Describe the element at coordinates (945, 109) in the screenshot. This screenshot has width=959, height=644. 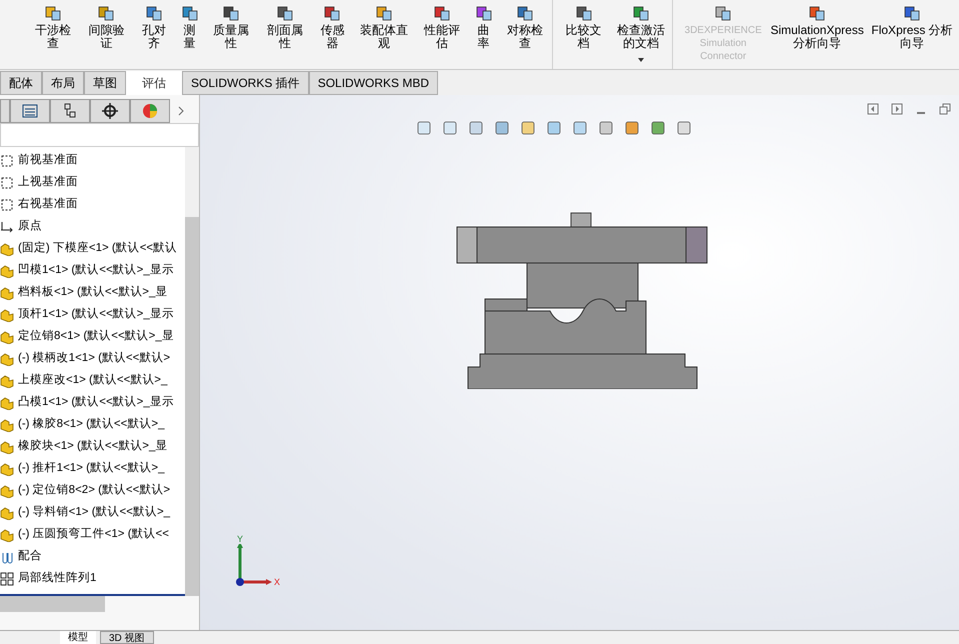
I see `restore-icon` at that location.